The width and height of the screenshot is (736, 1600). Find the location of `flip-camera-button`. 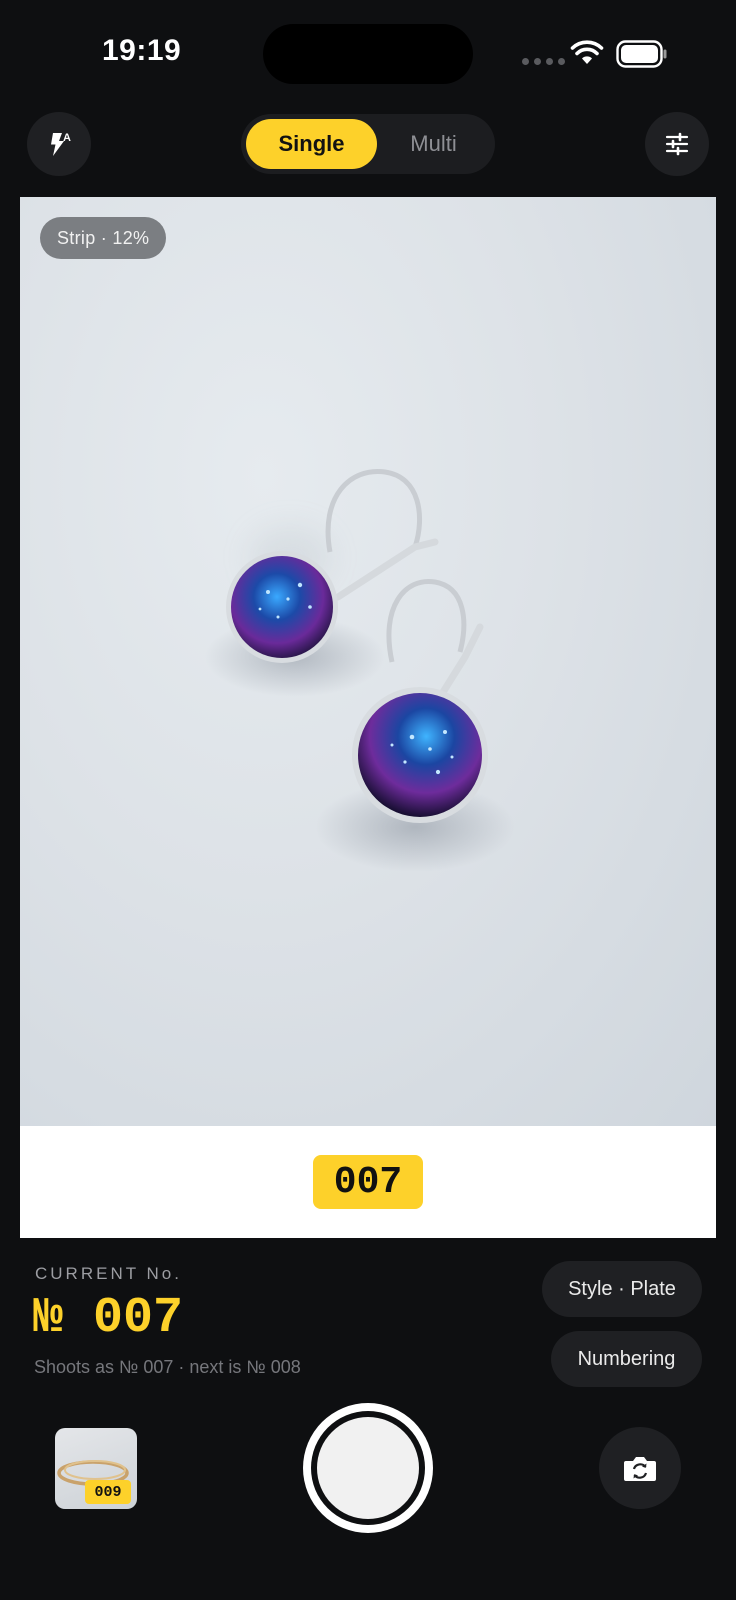

flip-camera-button is located at coordinates (640, 1468).